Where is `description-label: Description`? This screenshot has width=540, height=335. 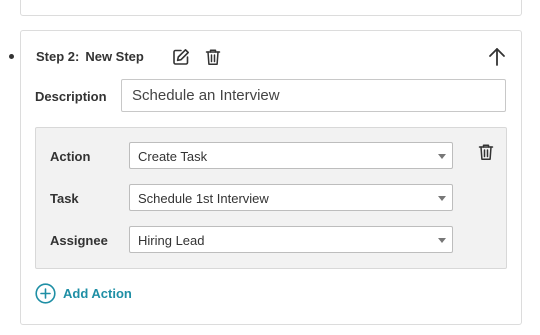
description-label: Description is located at coordinates (71, 96).